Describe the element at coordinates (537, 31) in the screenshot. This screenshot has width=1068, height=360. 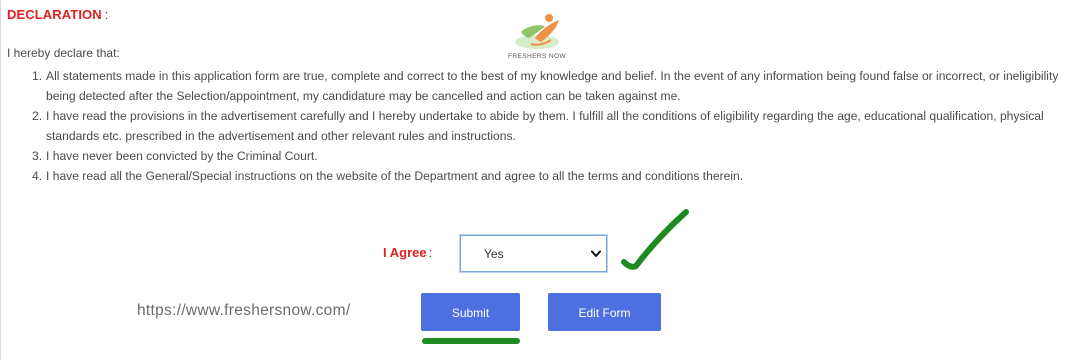
I see `freshers-now-logo-icon` at that location.